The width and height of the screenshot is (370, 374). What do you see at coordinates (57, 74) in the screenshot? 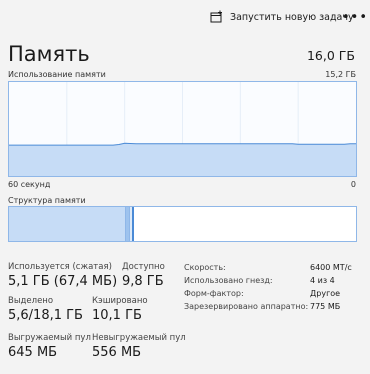
I see `usage-chart-label: Использование памяти` at bounding box center [57, 74].